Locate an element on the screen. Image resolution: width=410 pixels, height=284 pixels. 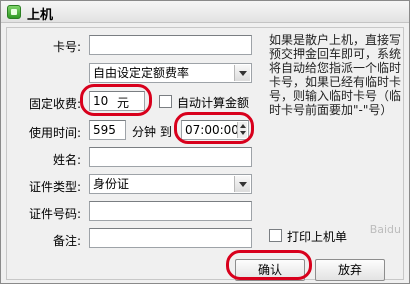
remark-label: 备注: is located at coordinates (66, 241).